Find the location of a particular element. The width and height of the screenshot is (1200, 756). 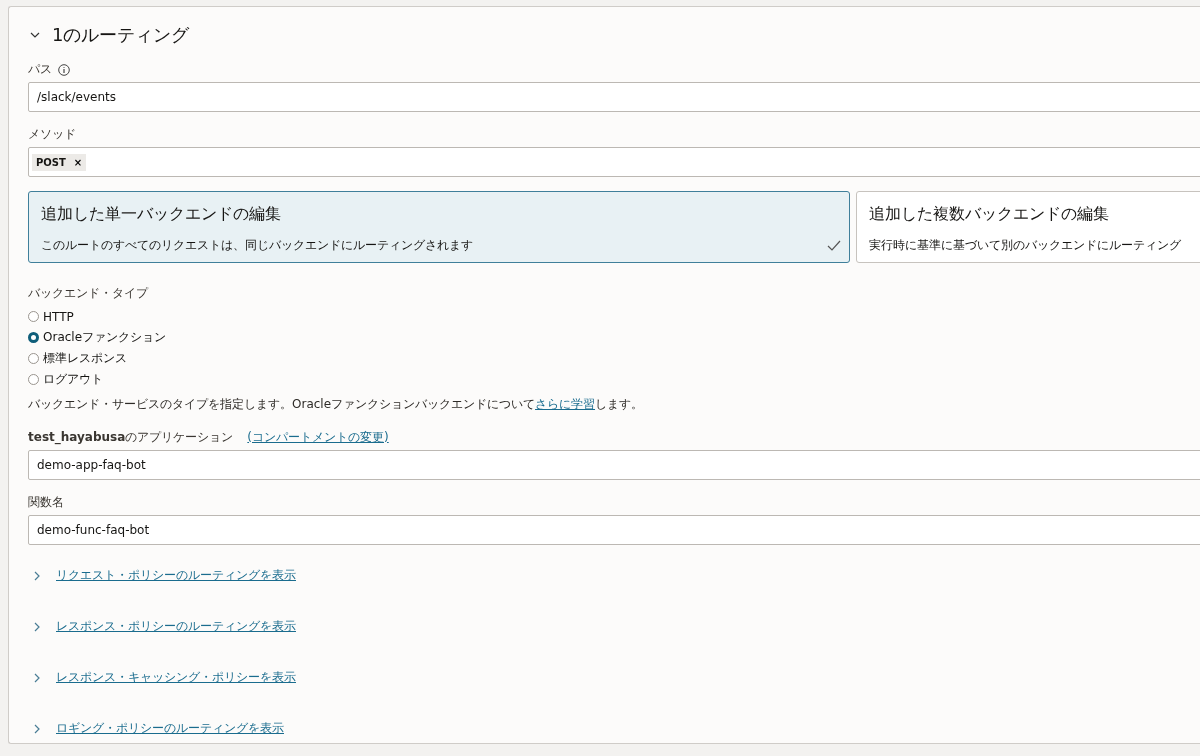

policy-link: レスポンス・キャッシング・ポリシーを表示 is located at coordinates (176, 677).